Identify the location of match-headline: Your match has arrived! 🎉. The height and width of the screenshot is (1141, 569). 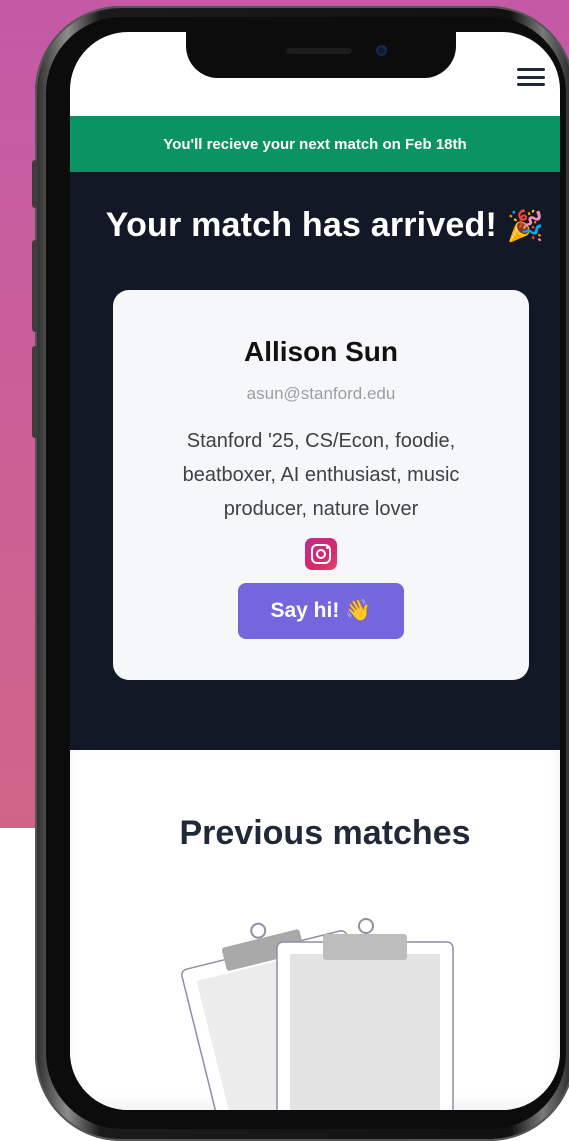
(315, 225).